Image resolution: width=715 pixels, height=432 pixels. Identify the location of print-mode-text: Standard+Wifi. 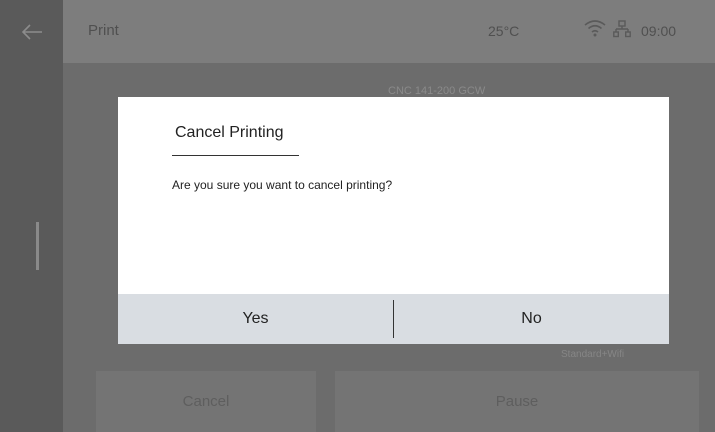
(593, 354).